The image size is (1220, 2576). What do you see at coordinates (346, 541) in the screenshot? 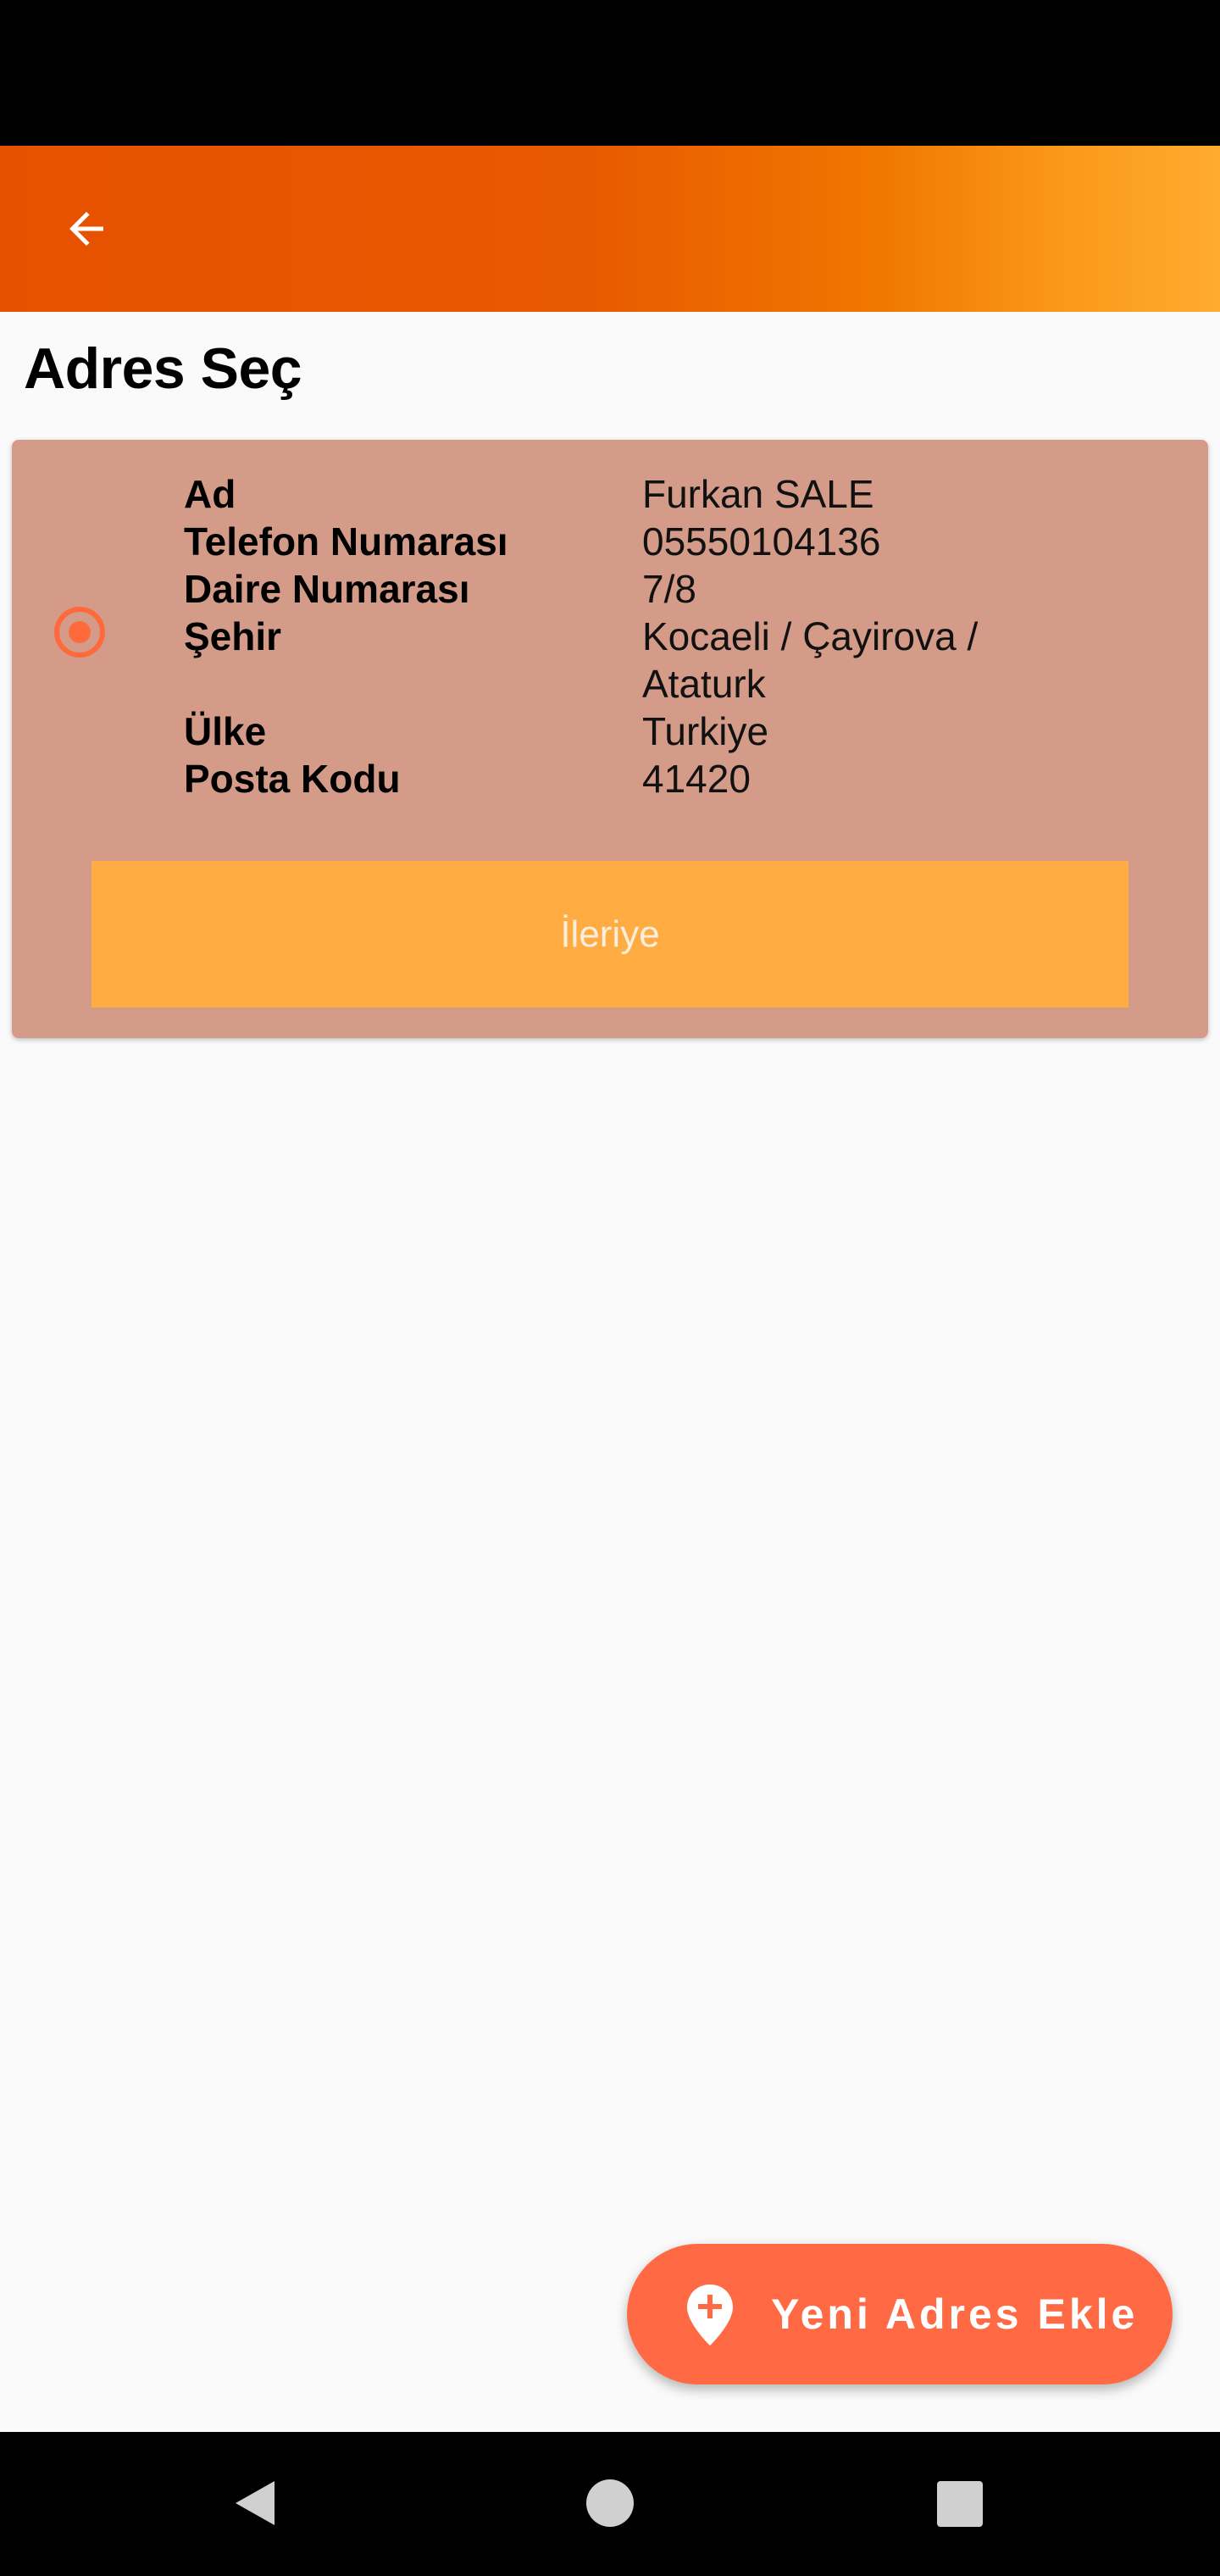
I see `label-phone: Telefon Numarası` at bounding box center [346, 541].